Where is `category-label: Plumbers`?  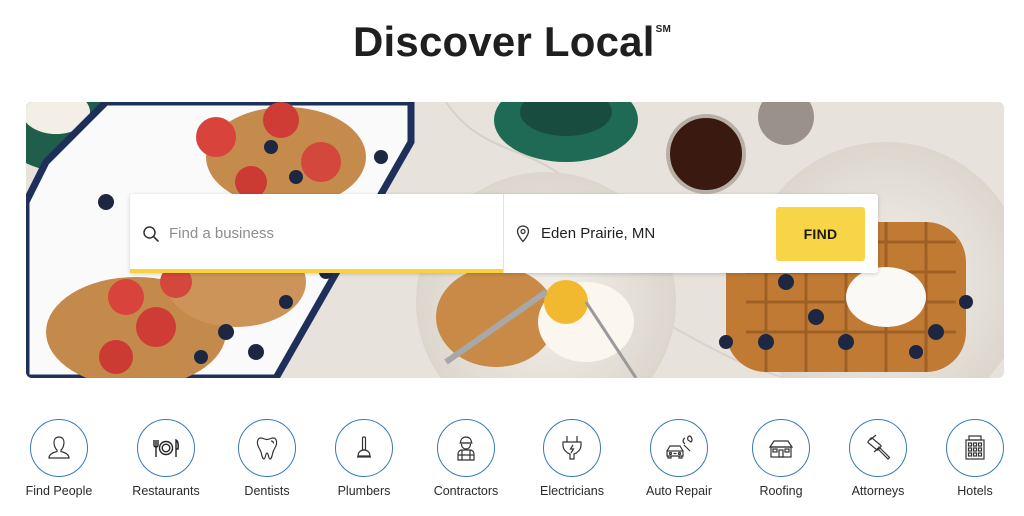 category-label: Plumbers is located at coordinates (364, 491).